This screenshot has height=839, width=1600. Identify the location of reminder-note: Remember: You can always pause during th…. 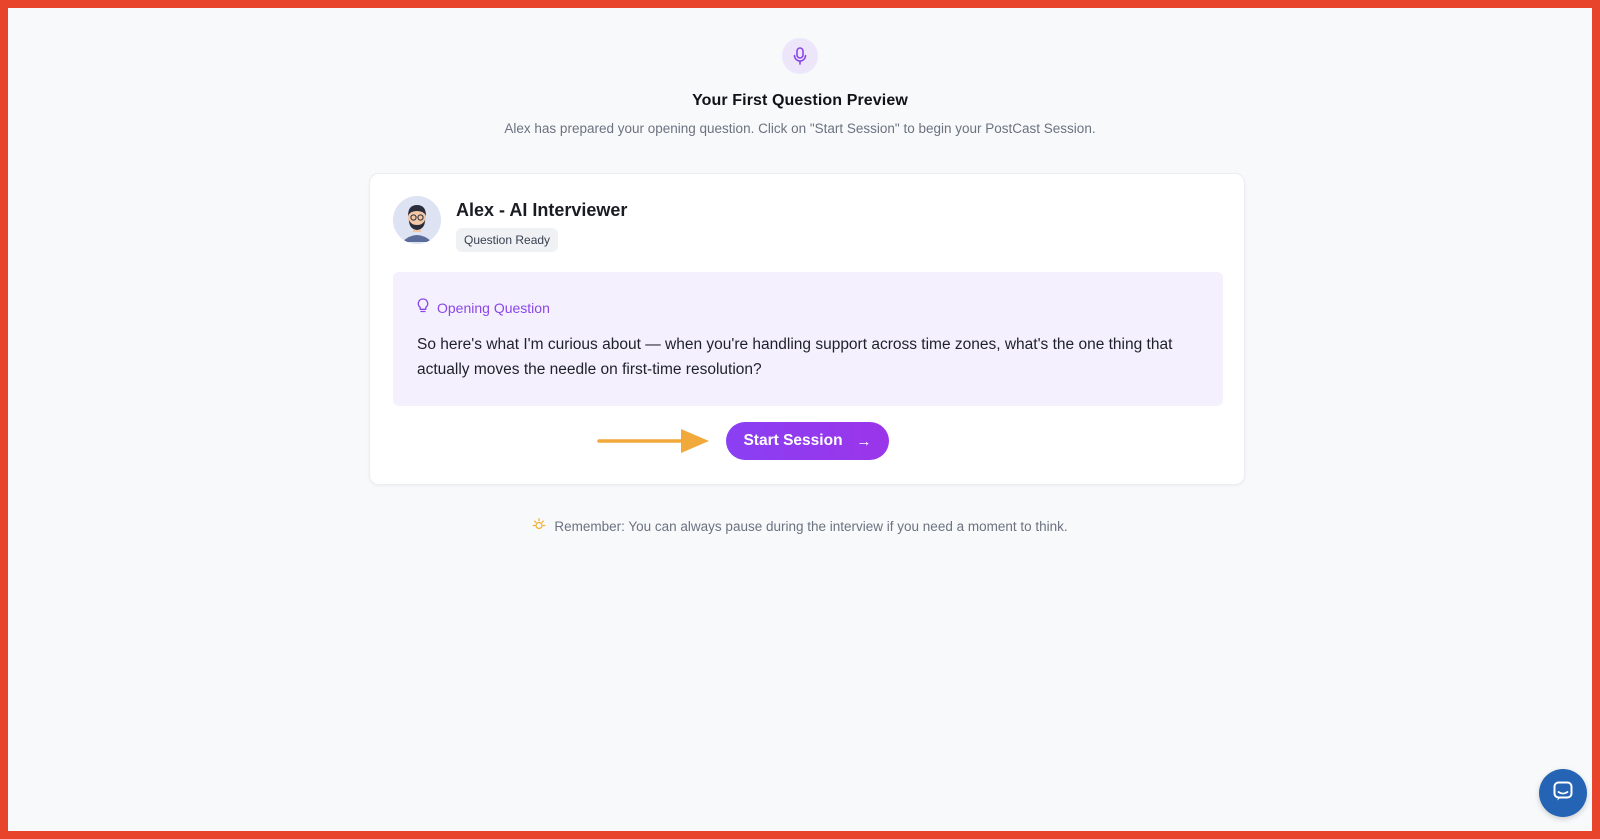
(800, 526).